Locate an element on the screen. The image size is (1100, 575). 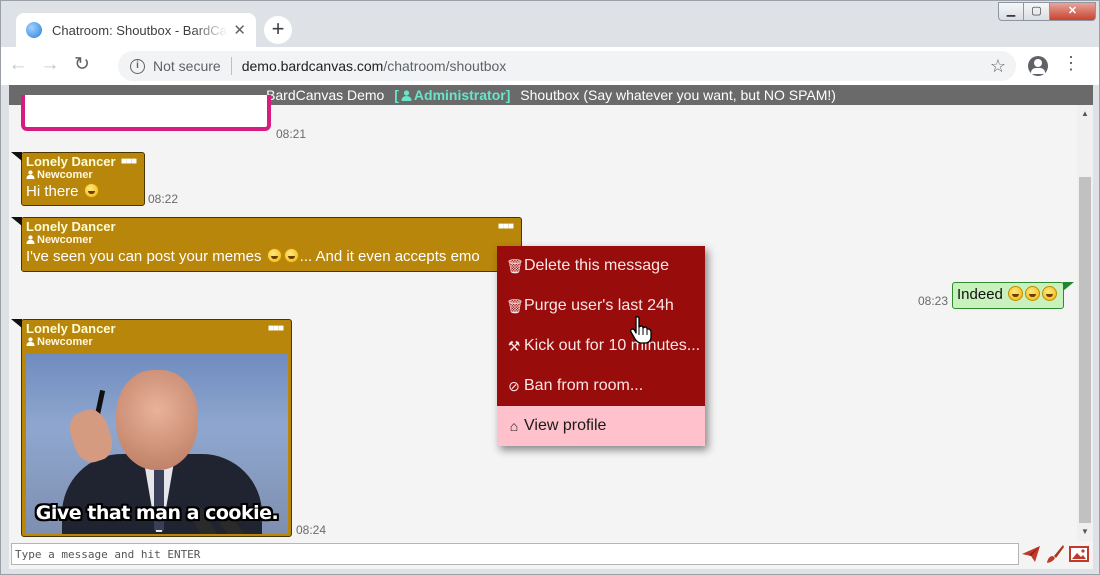
laugh-emoji-icon is located at coordinates (1050, 293).